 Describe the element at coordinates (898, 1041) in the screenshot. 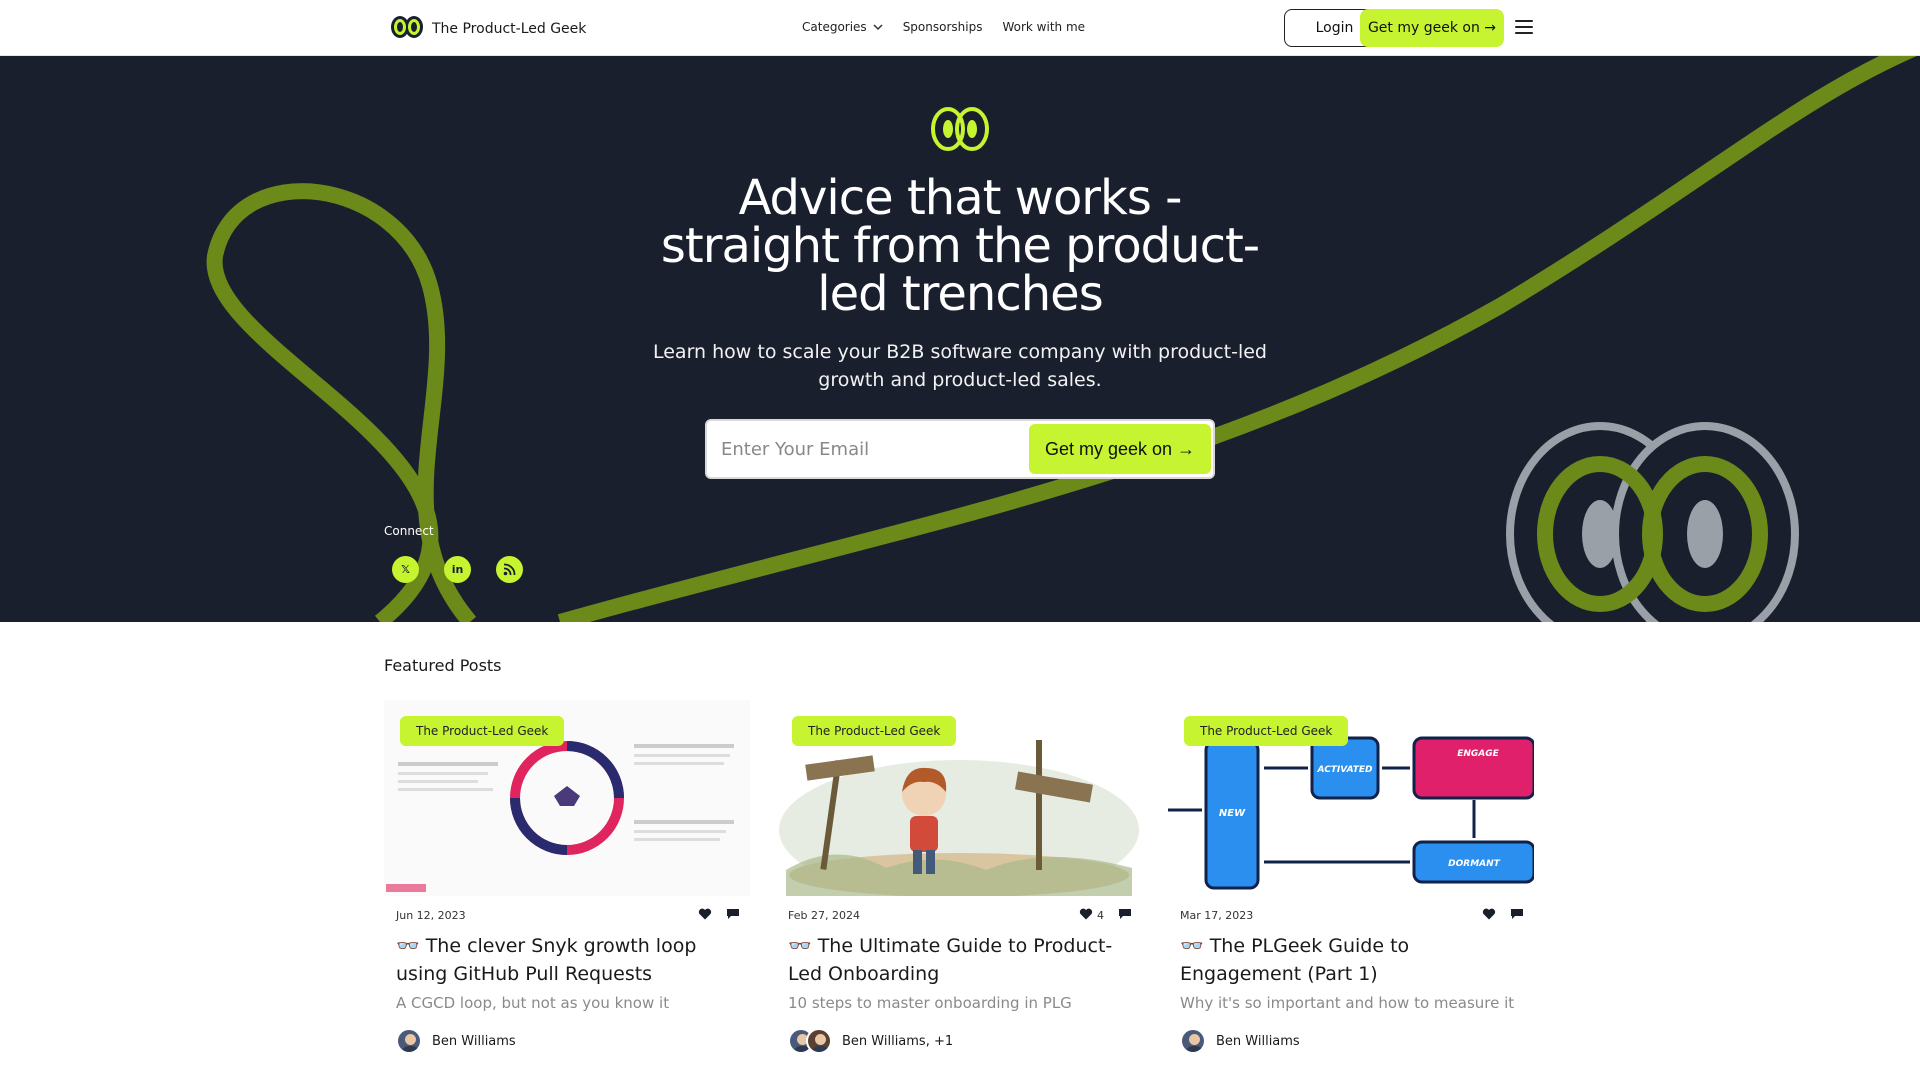

I see `author-name: Ben Williams, +1` at that location.